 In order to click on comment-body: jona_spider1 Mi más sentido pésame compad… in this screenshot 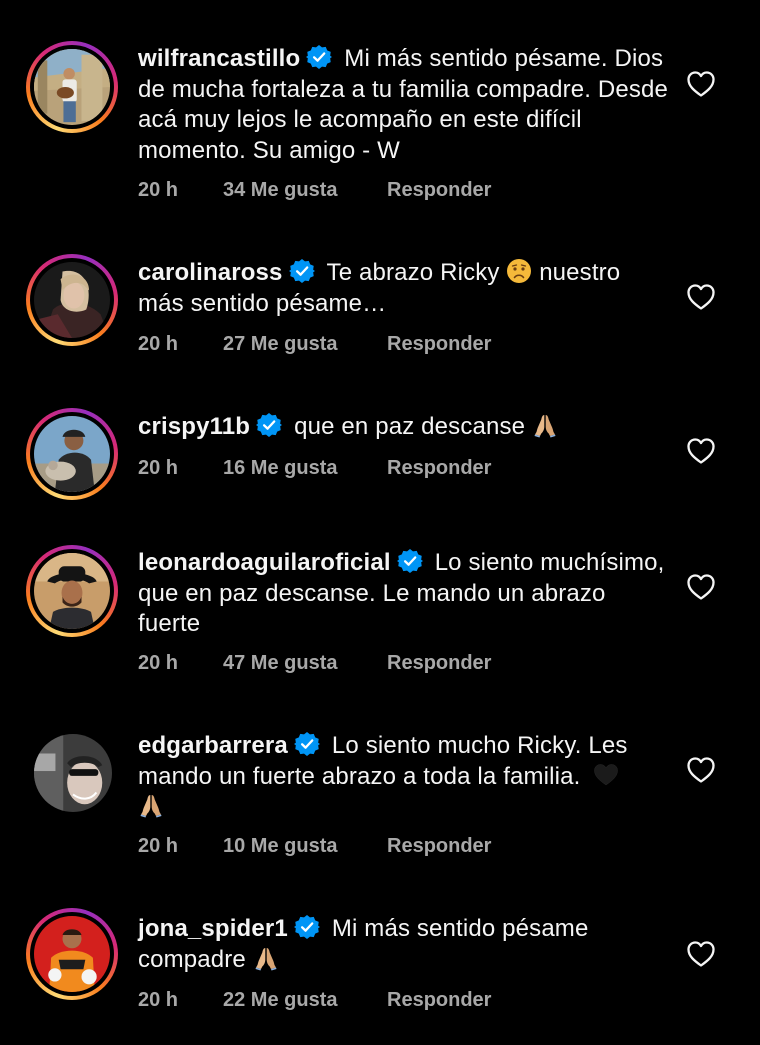, I will do `click(403, 944)`.